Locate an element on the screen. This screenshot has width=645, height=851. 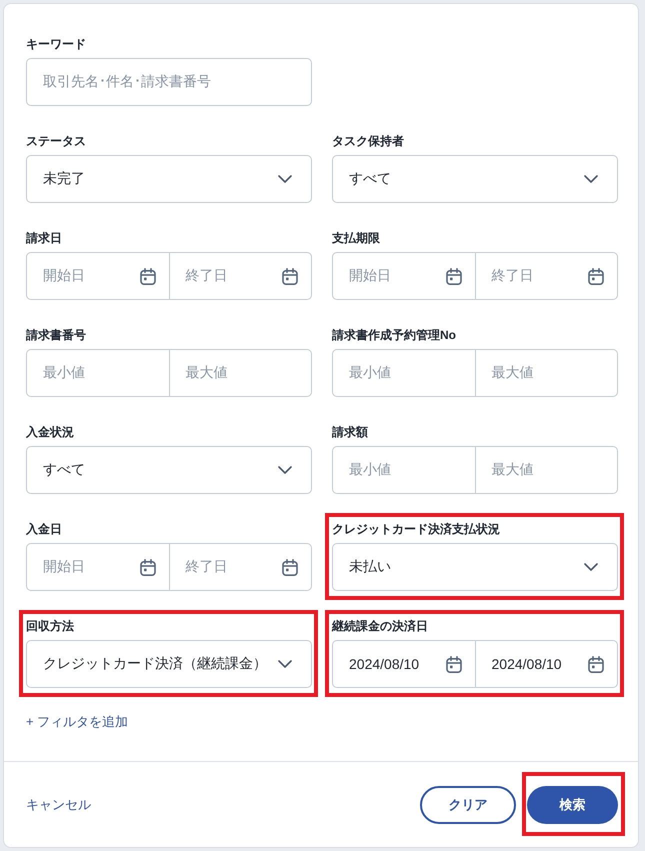
field-label: 継続課金の決済日 is located at coordinates (380, 626).